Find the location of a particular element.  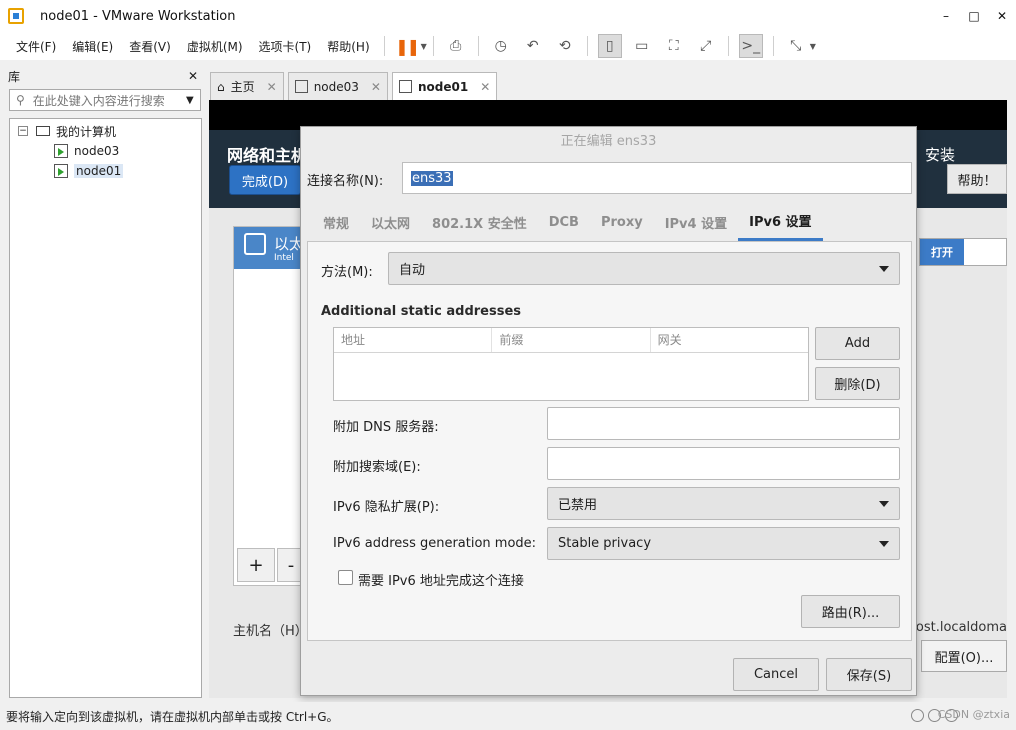

stretch-icon: ⤡ is located at coordinates (796, 46).